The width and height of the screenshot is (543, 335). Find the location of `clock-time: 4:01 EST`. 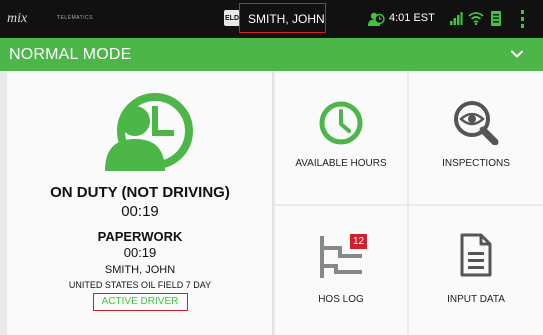

clock-time: 4:01 EST is located at coordinates (412, 18).